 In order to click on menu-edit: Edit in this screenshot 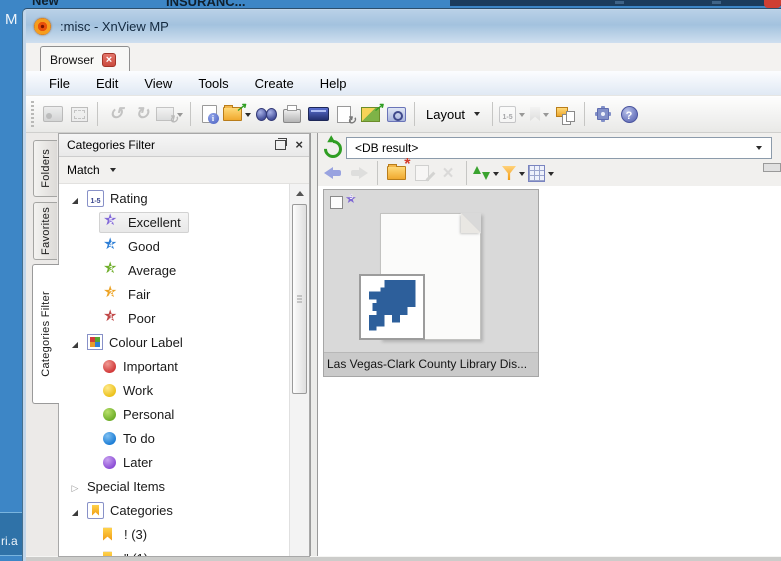, I will do `click(107, 83)`.